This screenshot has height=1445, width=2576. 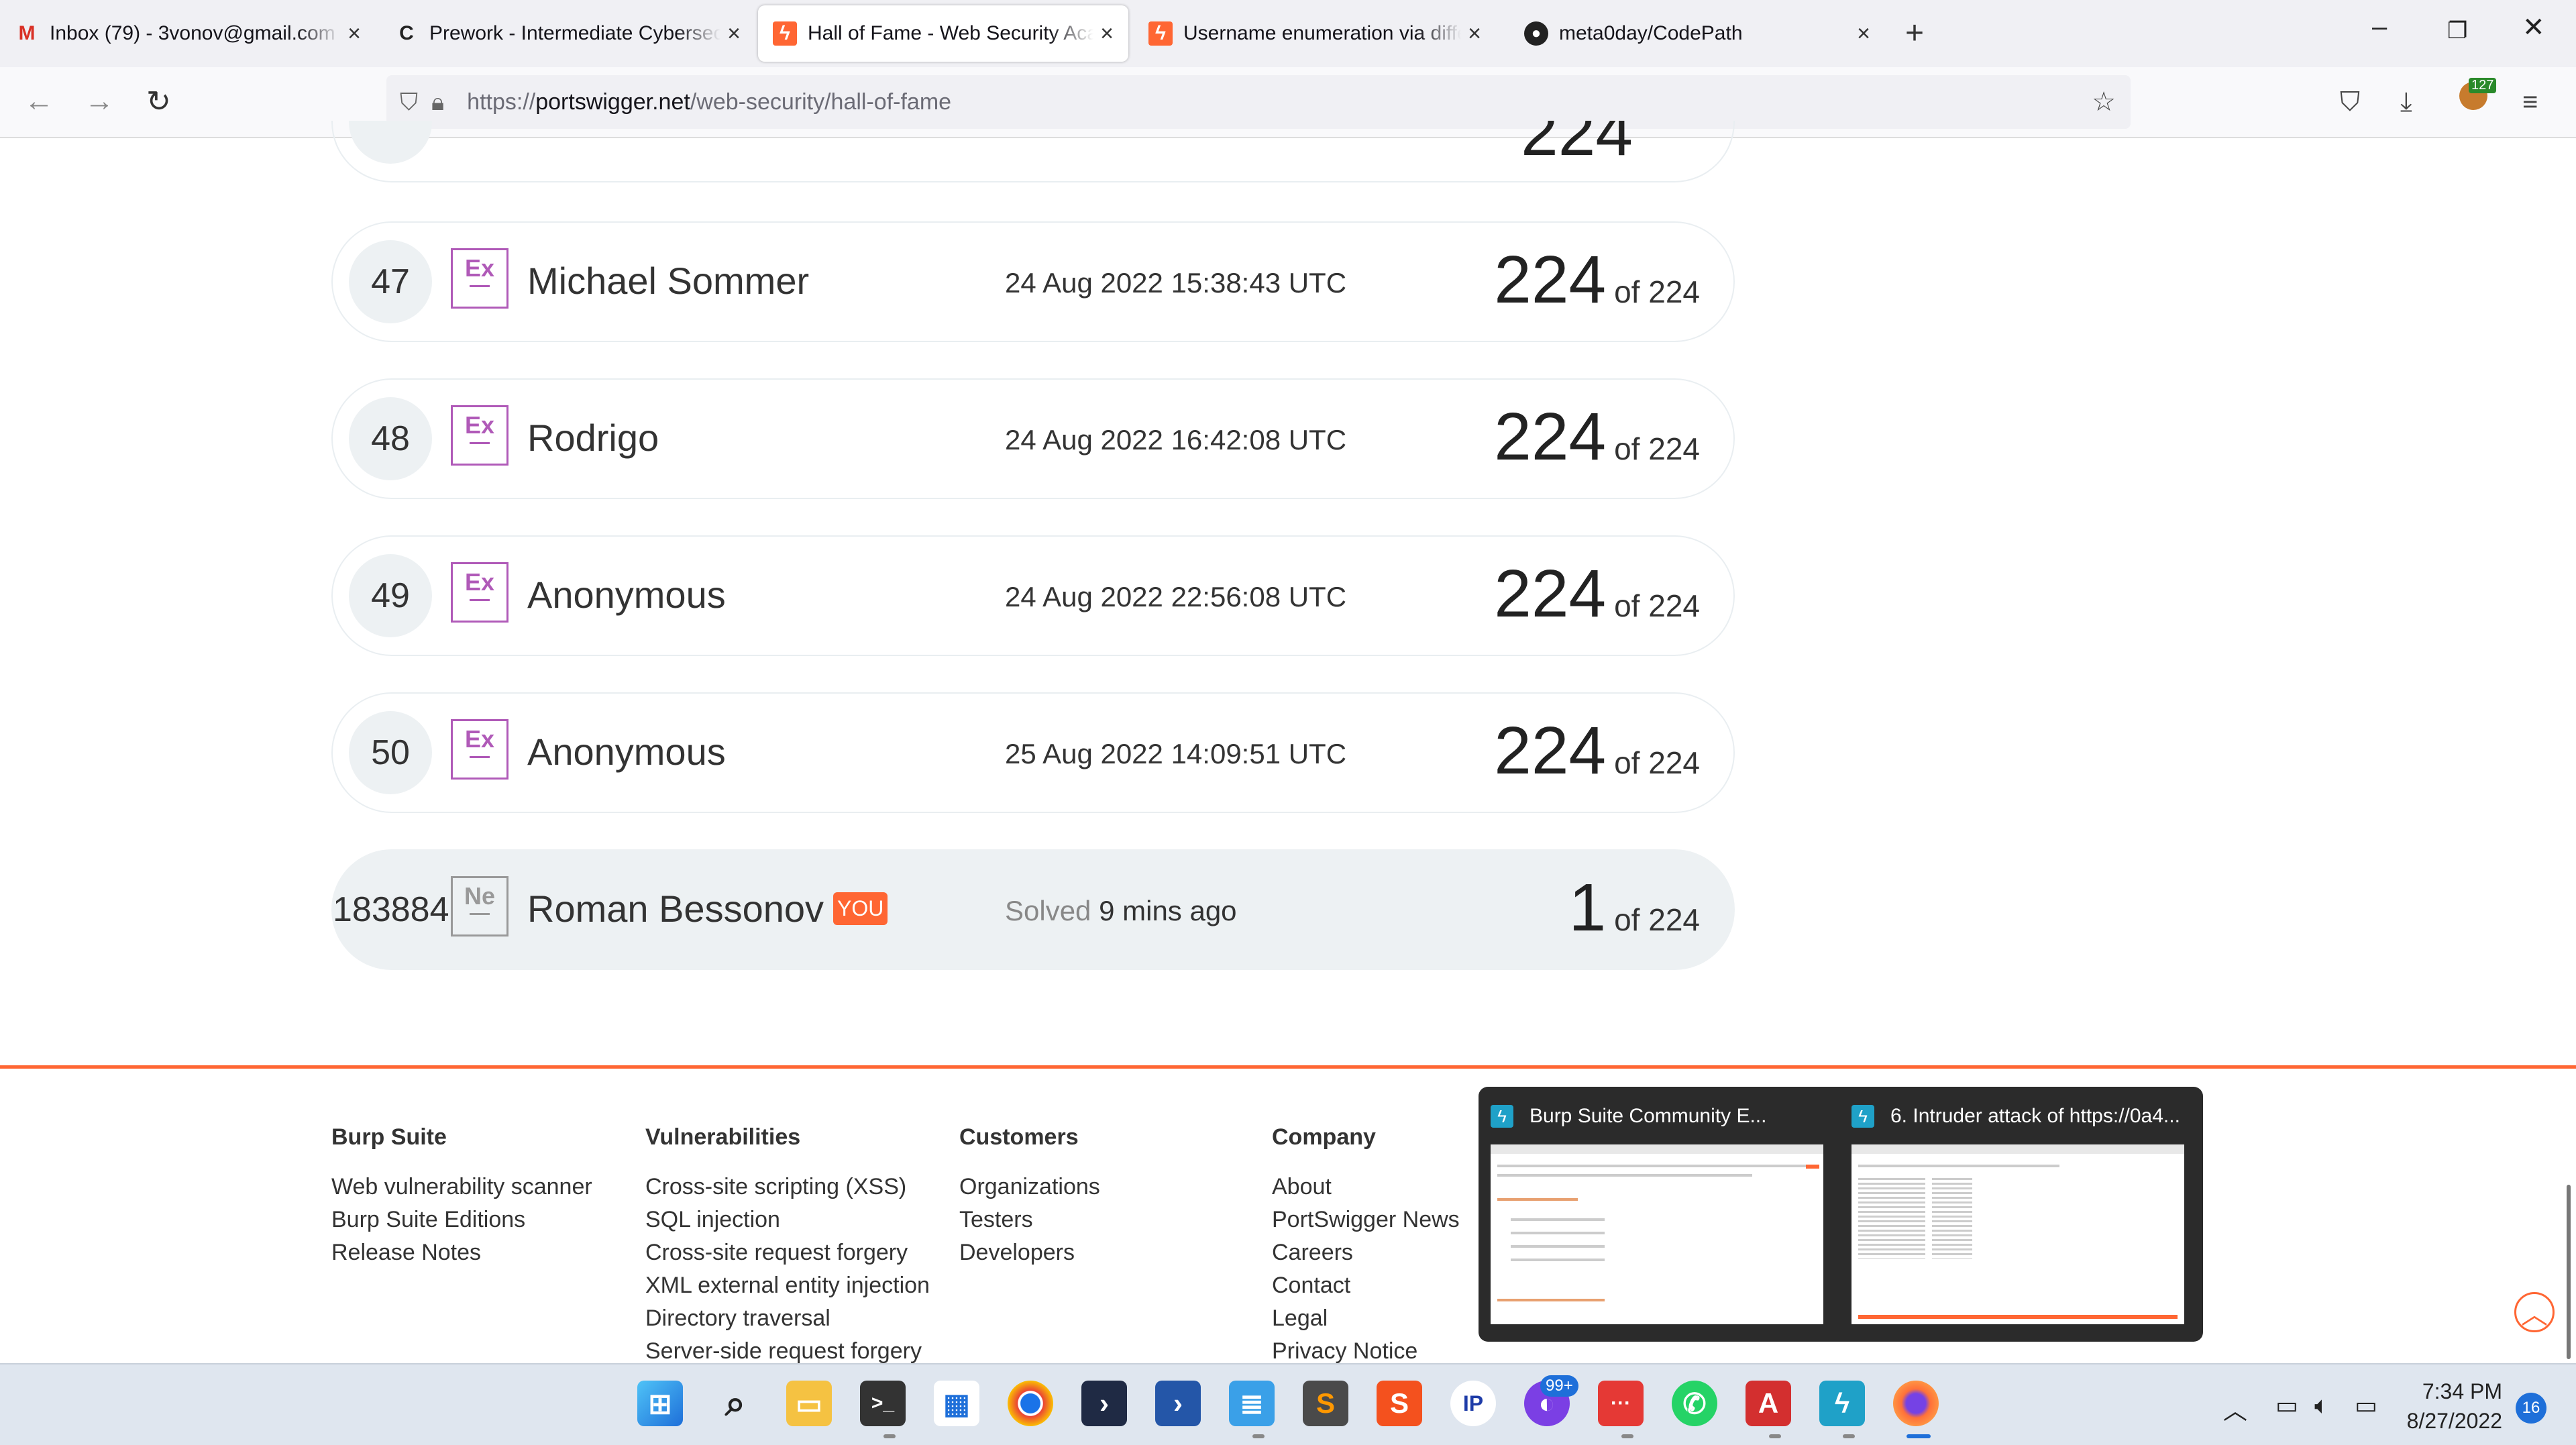 What do you see at coordinates (1033, 151) in the screenshot?
I see `leaderboard-row-partial: 224` at bounding box center [1033, 151].